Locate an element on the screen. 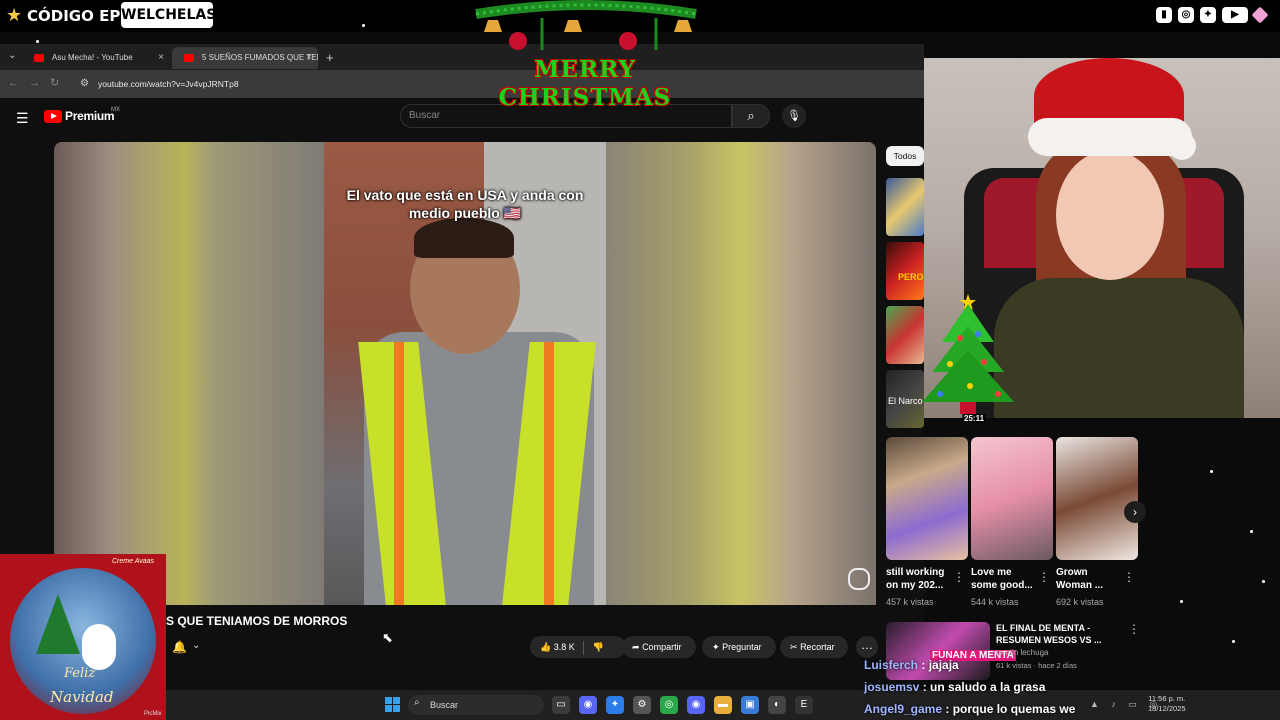 The width and height of the screenshot is (1280, 720). share-button: ➦ Compartir is located at coordinates (659, 647).